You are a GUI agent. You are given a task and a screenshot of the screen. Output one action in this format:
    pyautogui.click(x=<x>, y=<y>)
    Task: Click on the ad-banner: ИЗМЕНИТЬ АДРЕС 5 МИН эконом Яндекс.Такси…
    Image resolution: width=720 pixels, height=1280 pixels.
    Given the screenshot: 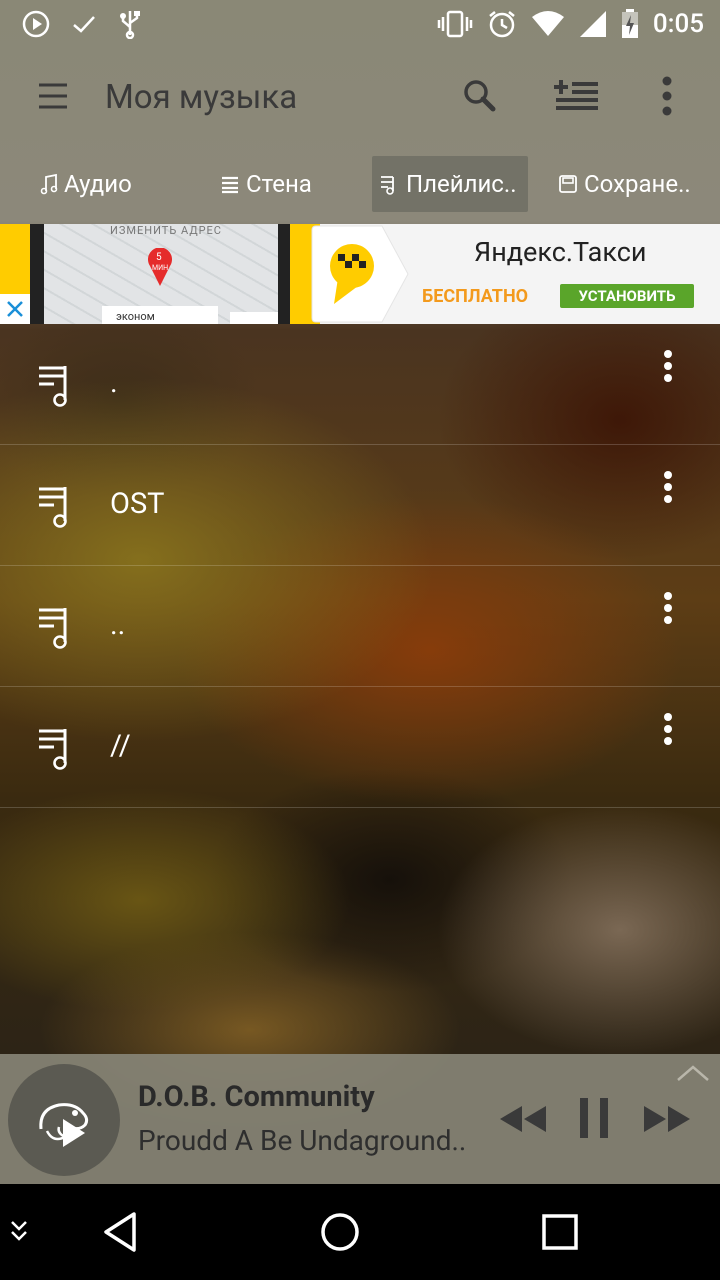 What is the action you would take?
    pyautogui.click(x=360, y=274)
    